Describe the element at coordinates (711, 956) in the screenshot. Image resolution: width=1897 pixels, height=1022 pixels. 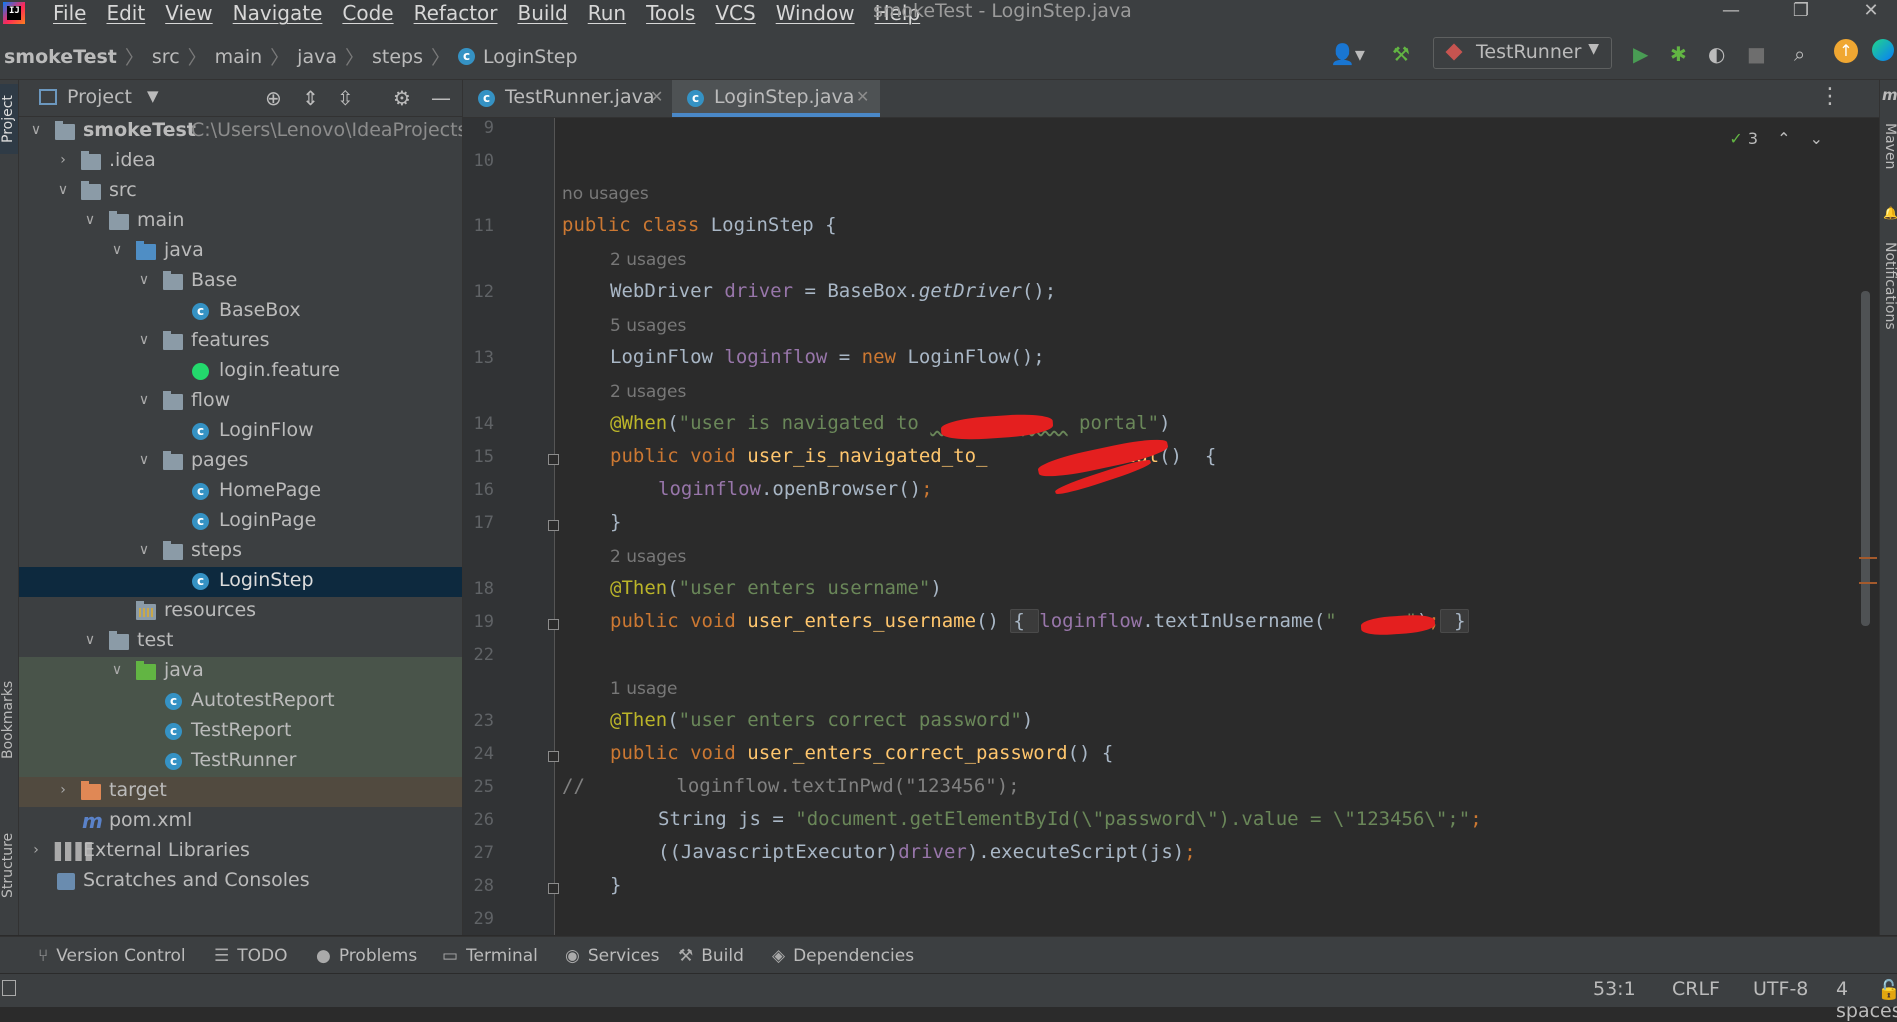
I see `tool-build: ⚒ Build` at that location.